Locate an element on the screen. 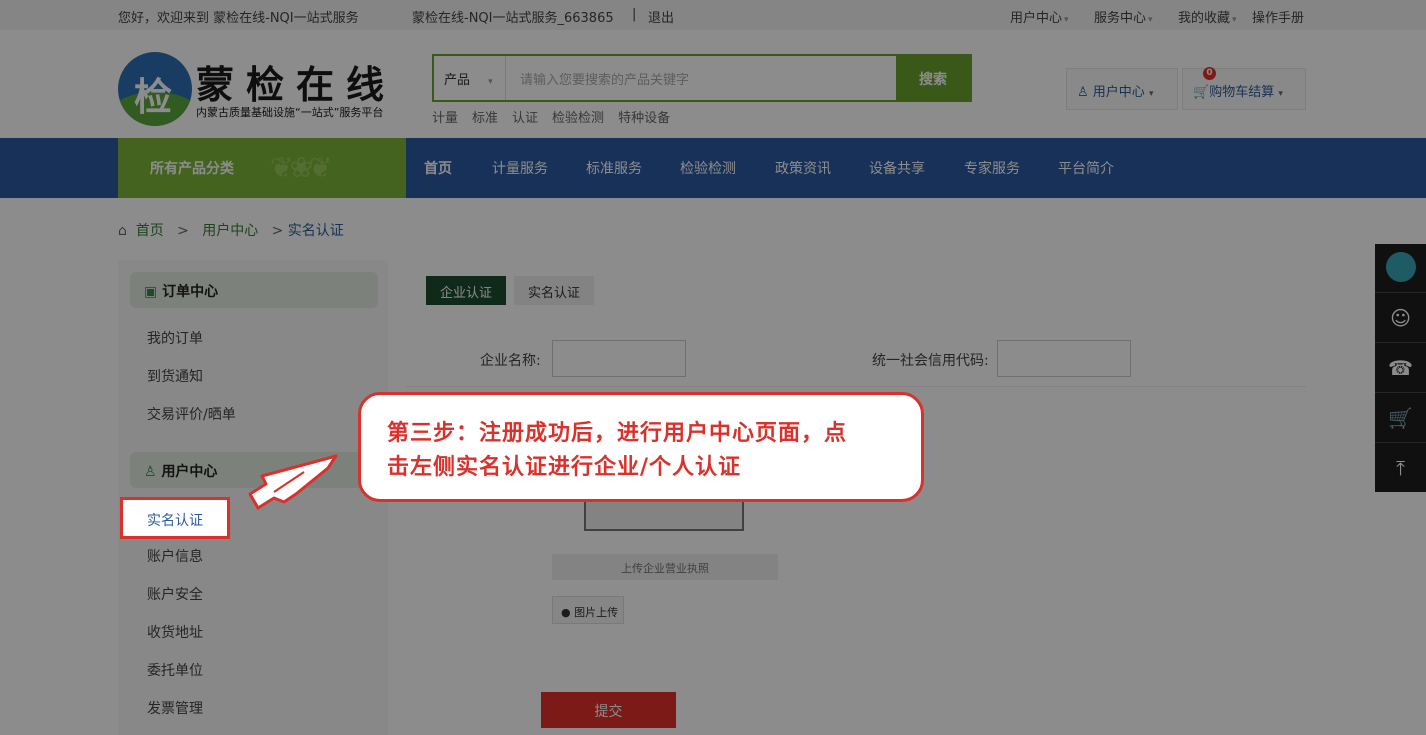 The height and width of the screenshot is (735, 1426). callout-line-1: 第三步：注册成功后，进行用户中心页面，点 is located at coordinates (617, 433).